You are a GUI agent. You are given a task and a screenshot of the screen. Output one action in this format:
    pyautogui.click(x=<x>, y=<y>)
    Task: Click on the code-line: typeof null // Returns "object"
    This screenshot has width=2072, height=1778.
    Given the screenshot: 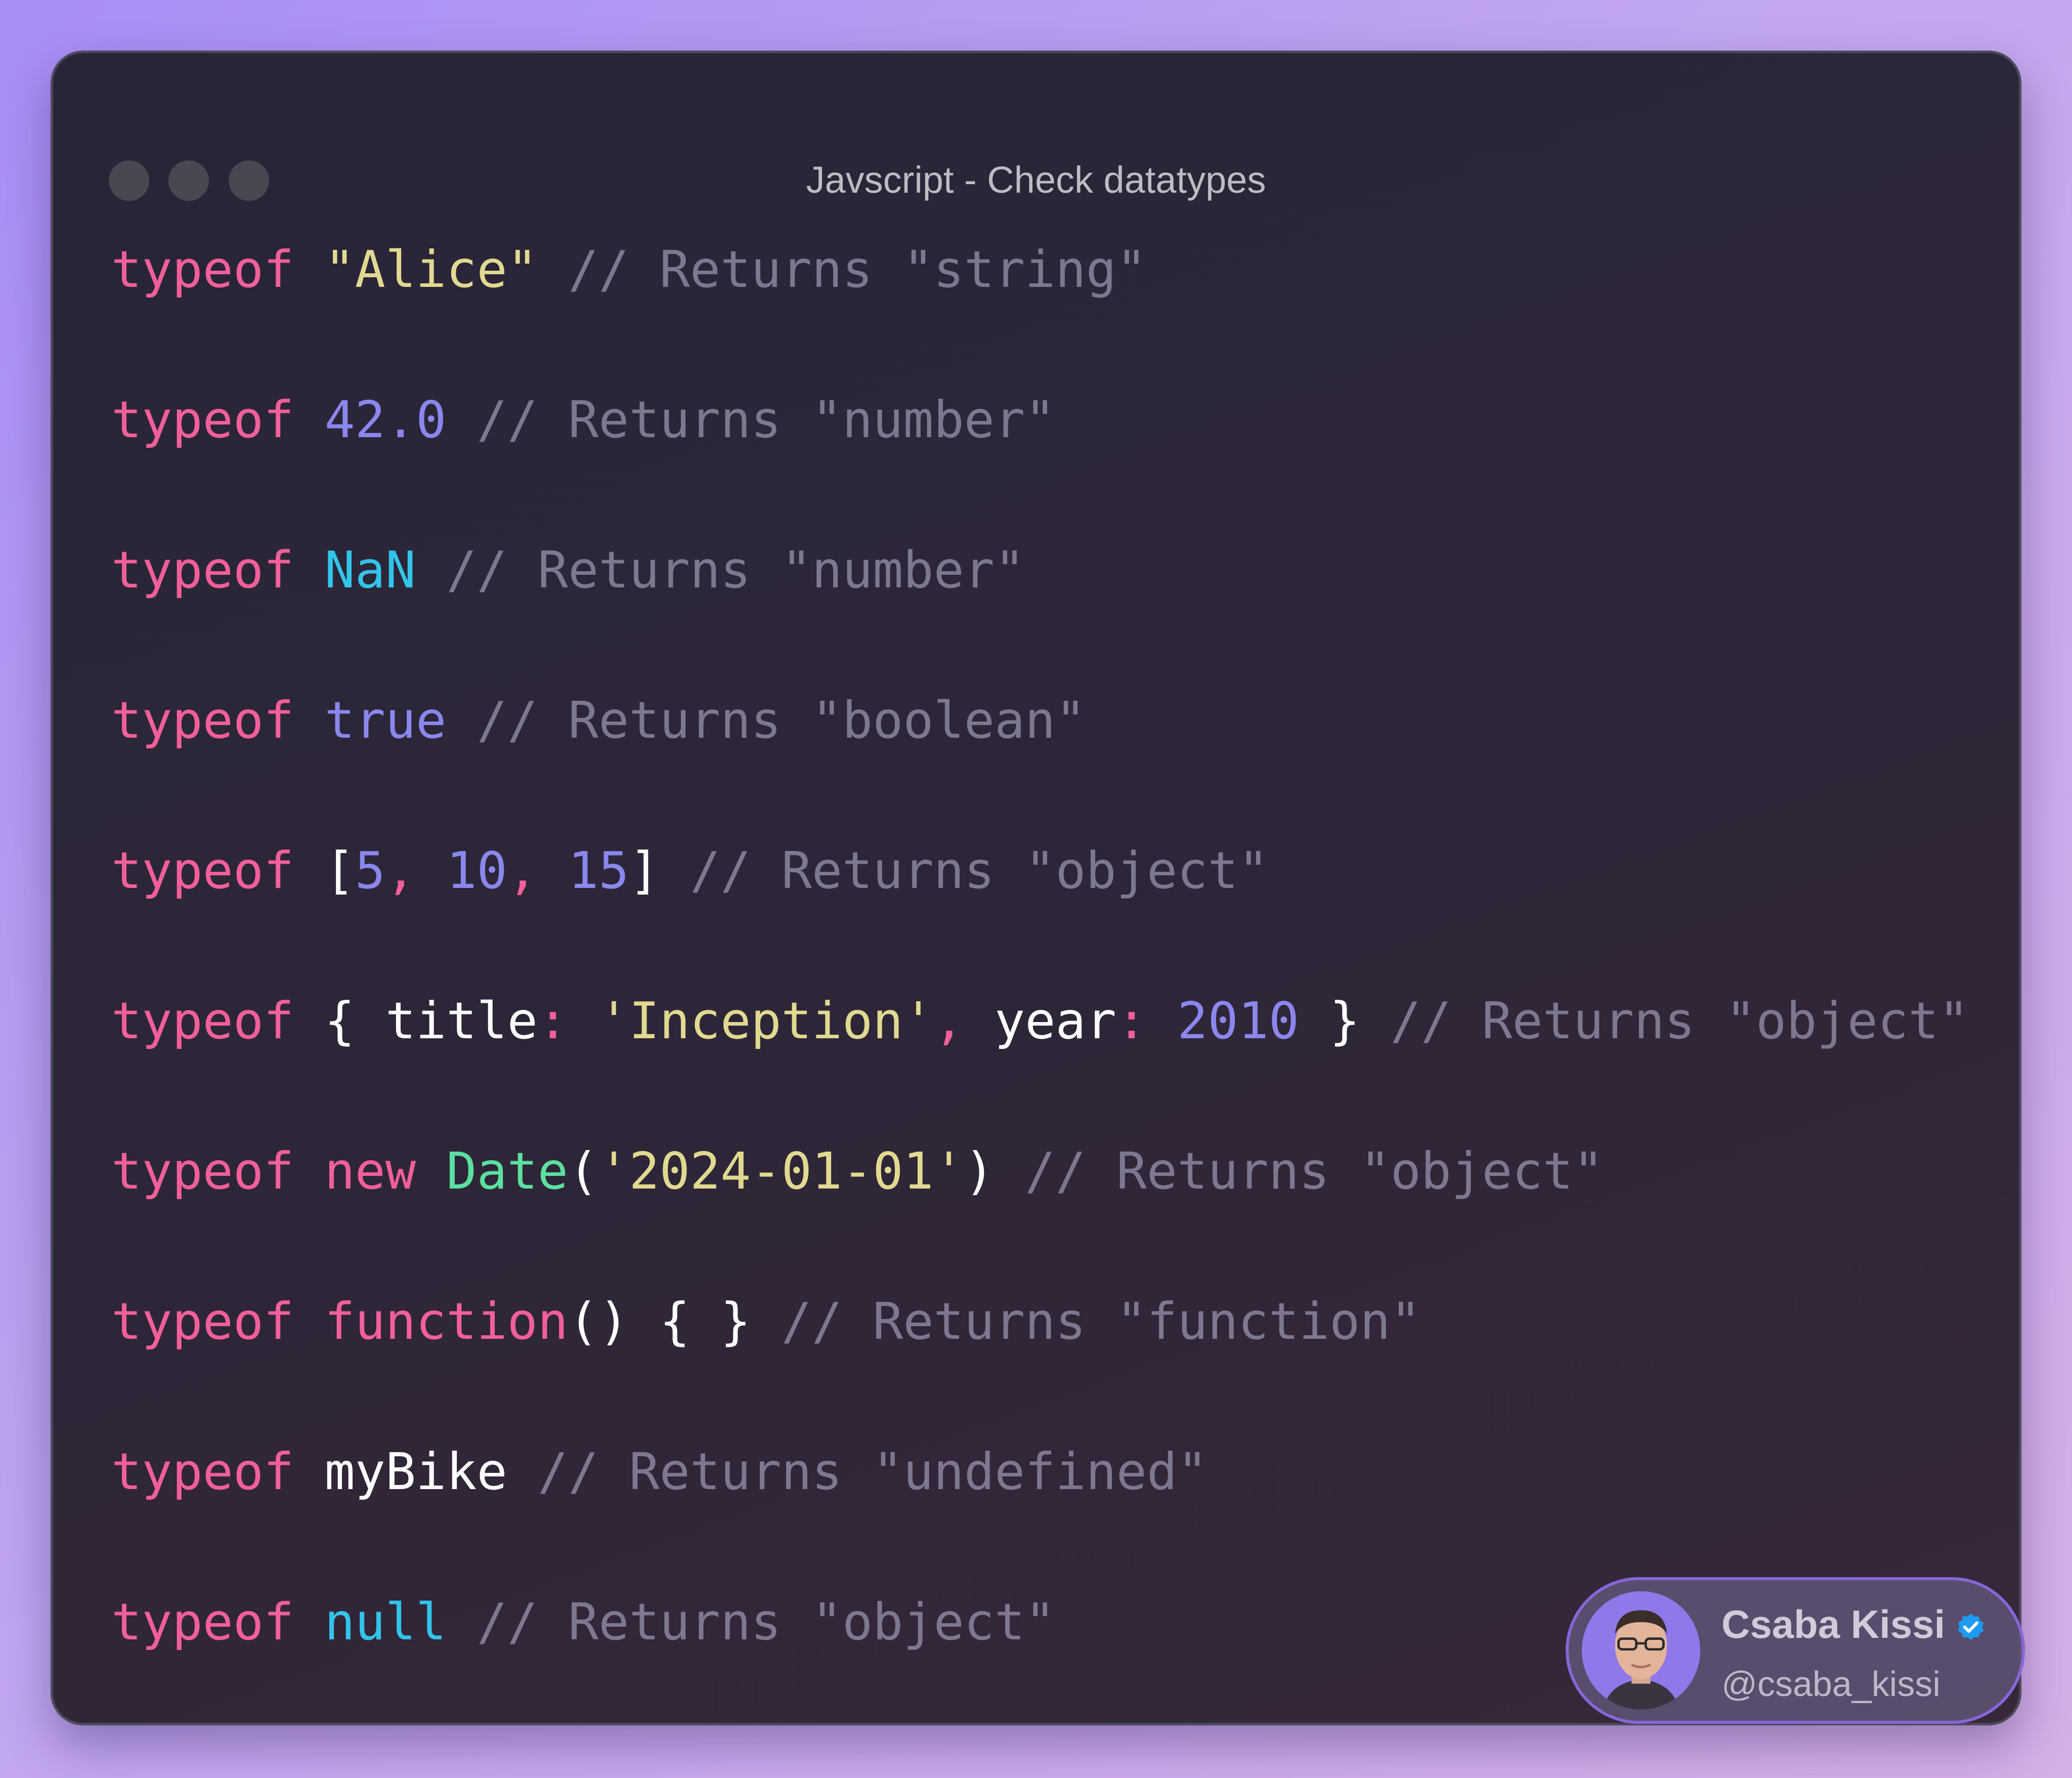 What is the action you would take?
    pyautogui.click(x=583, y=1622)
    